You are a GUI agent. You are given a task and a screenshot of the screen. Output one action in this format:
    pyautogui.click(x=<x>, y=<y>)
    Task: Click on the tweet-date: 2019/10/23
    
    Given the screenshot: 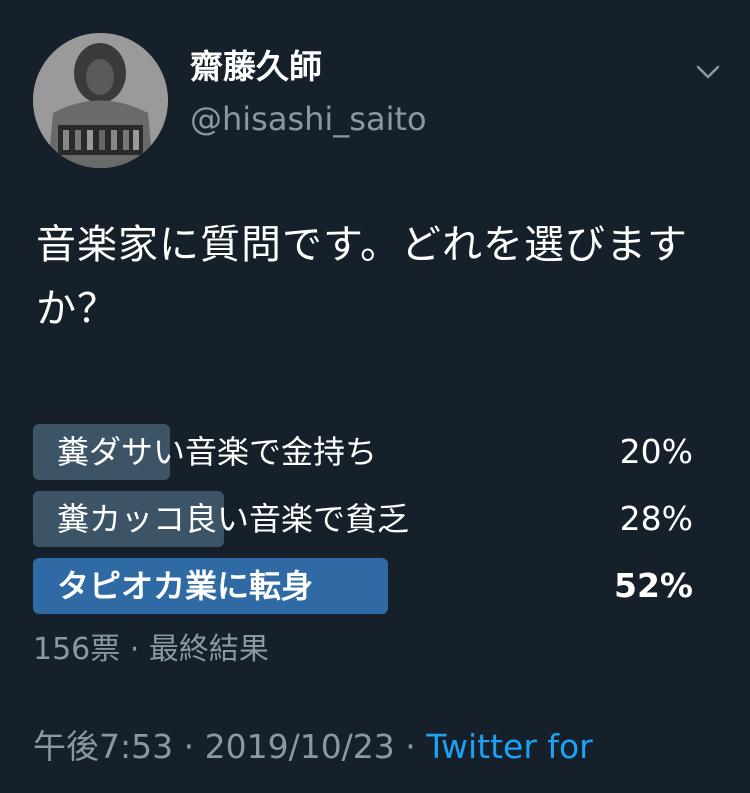 What is the action you would take?
    pyautogui.click(x=300, y=746)
    